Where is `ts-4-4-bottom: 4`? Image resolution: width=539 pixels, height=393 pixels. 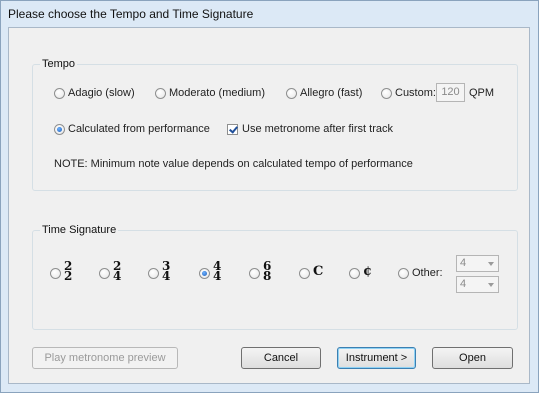 ts-4-4-bottom: 4 is located at coordinates (217, 276).